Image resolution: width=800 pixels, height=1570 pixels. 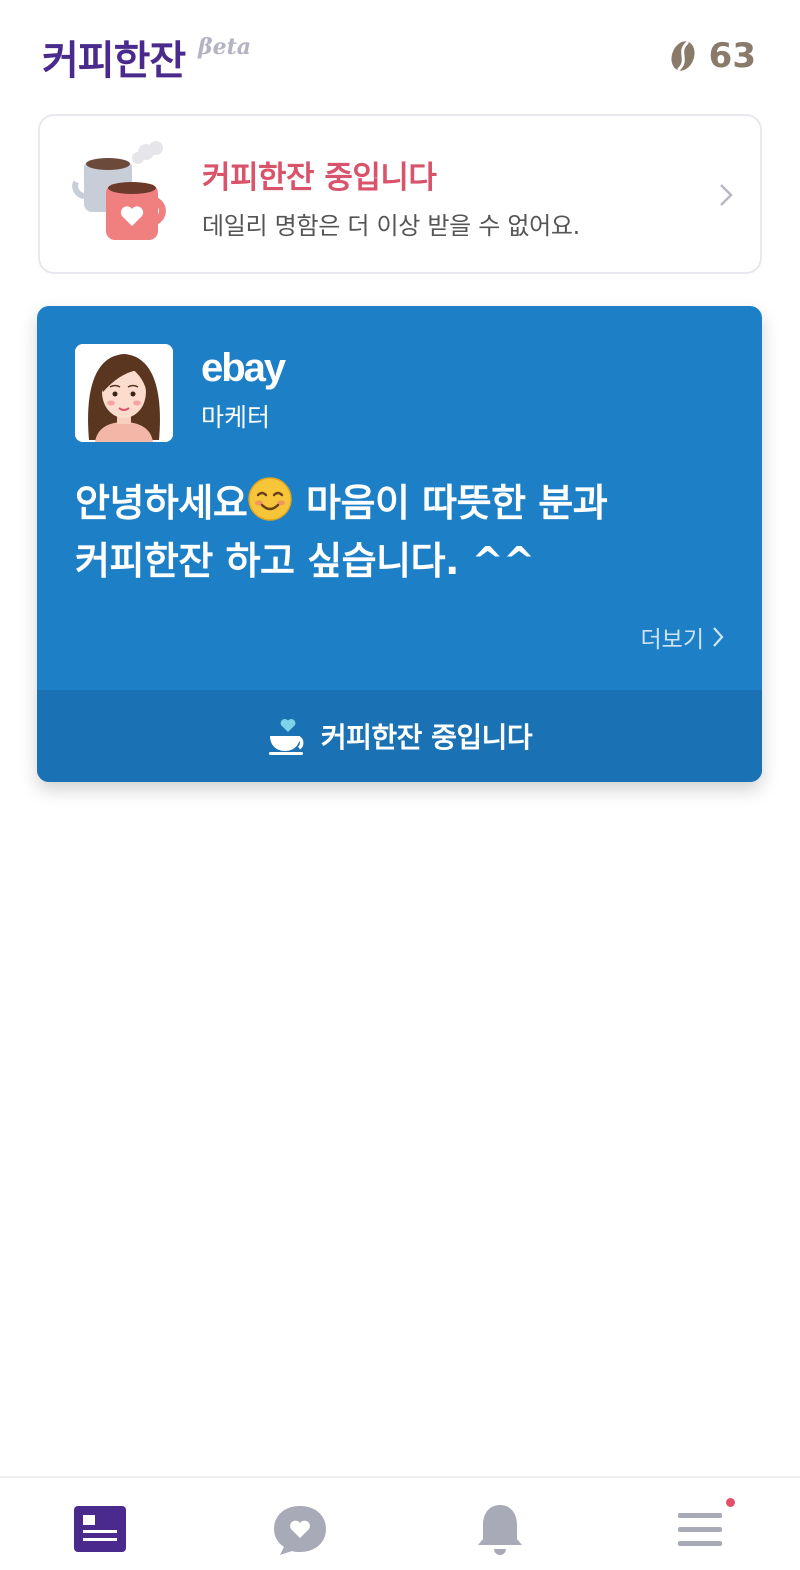 I want to click on beta-tag: βeta, so click(x=225, y=47).